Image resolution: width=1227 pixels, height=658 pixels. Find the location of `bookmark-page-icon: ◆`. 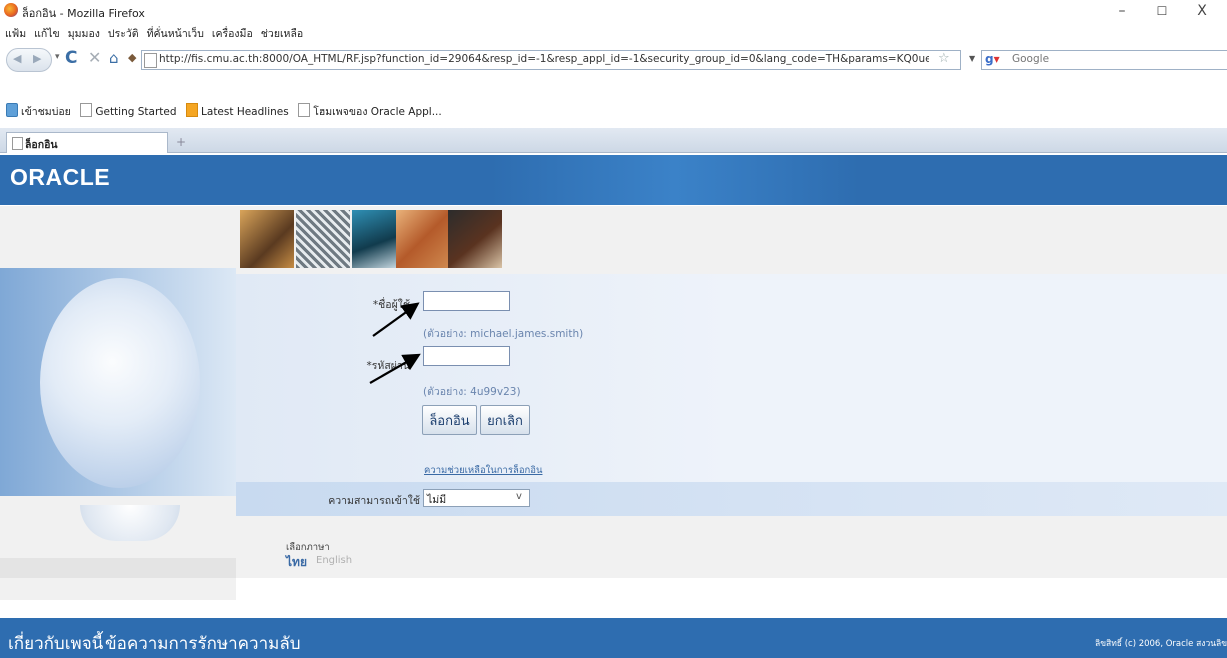

bookmark-page-icon: ◆ is located at coordinates (132, 57).